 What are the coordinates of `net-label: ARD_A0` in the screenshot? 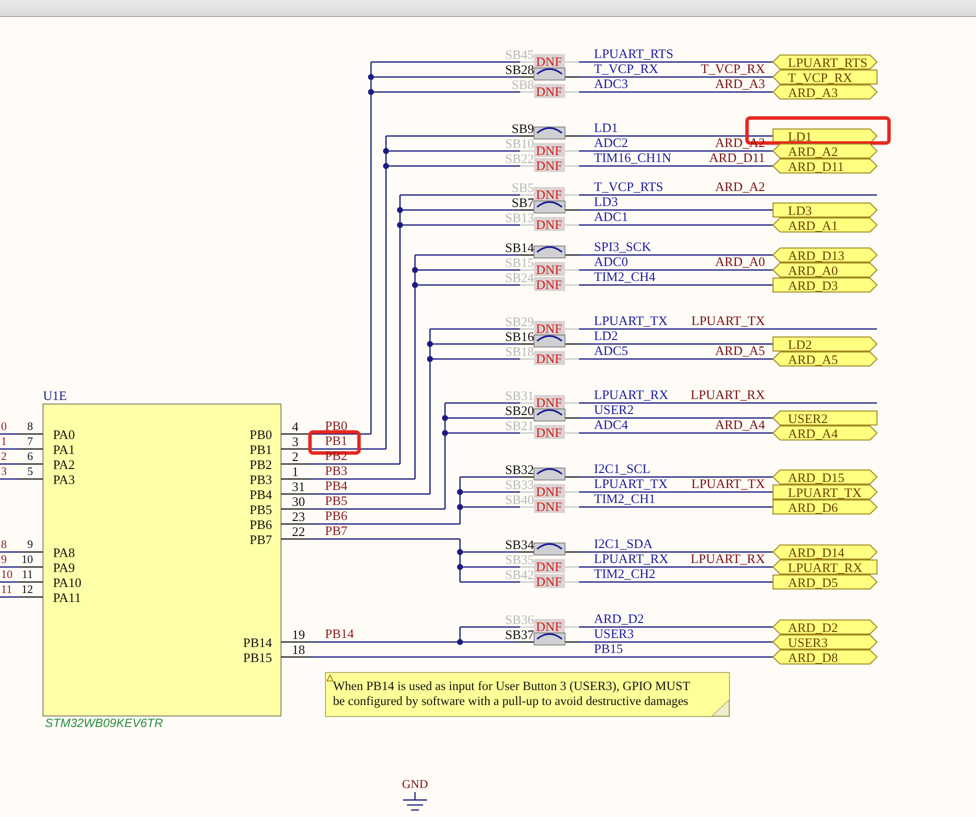 It's located at (740, 261).